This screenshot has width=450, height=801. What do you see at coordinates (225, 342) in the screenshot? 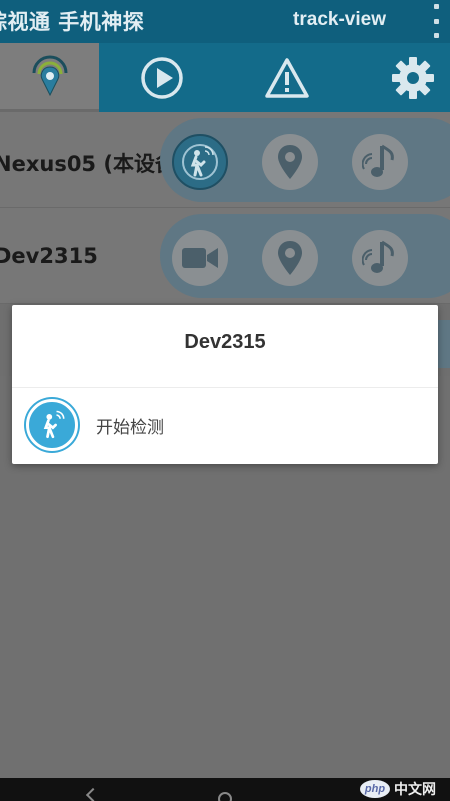
I see `dialog-title: Dev2315` at bounding box center [225, 342].